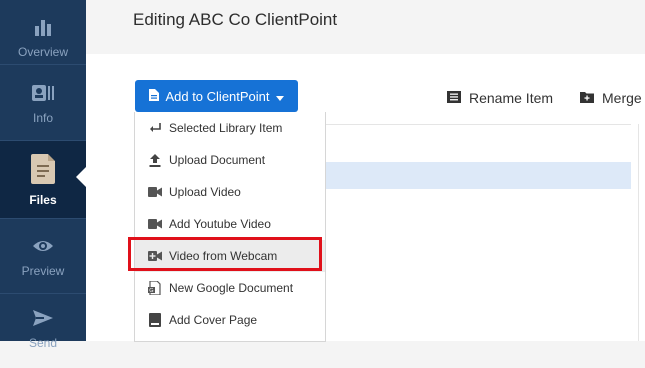 The height and width of the screenshot is (368, 645). I want to click on menu-item-label: Upload Document, so click(217, 160).